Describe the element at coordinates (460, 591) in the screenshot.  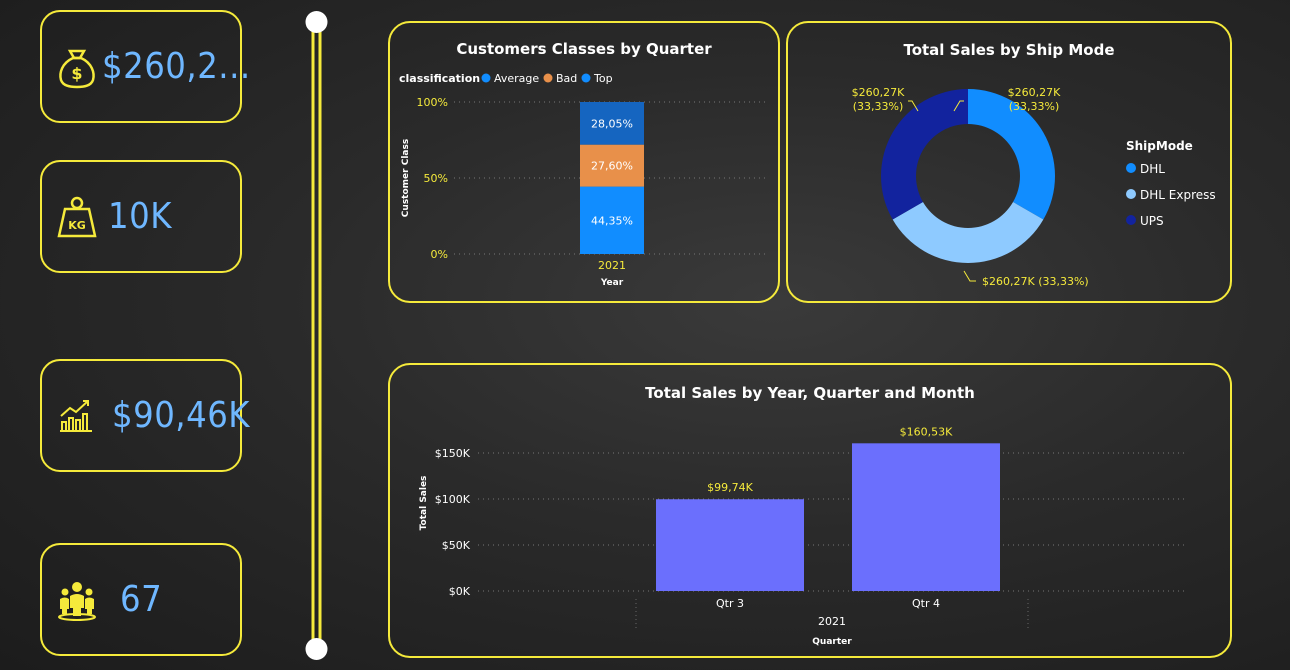
I see `y-tick-0k: $0K` at that location.